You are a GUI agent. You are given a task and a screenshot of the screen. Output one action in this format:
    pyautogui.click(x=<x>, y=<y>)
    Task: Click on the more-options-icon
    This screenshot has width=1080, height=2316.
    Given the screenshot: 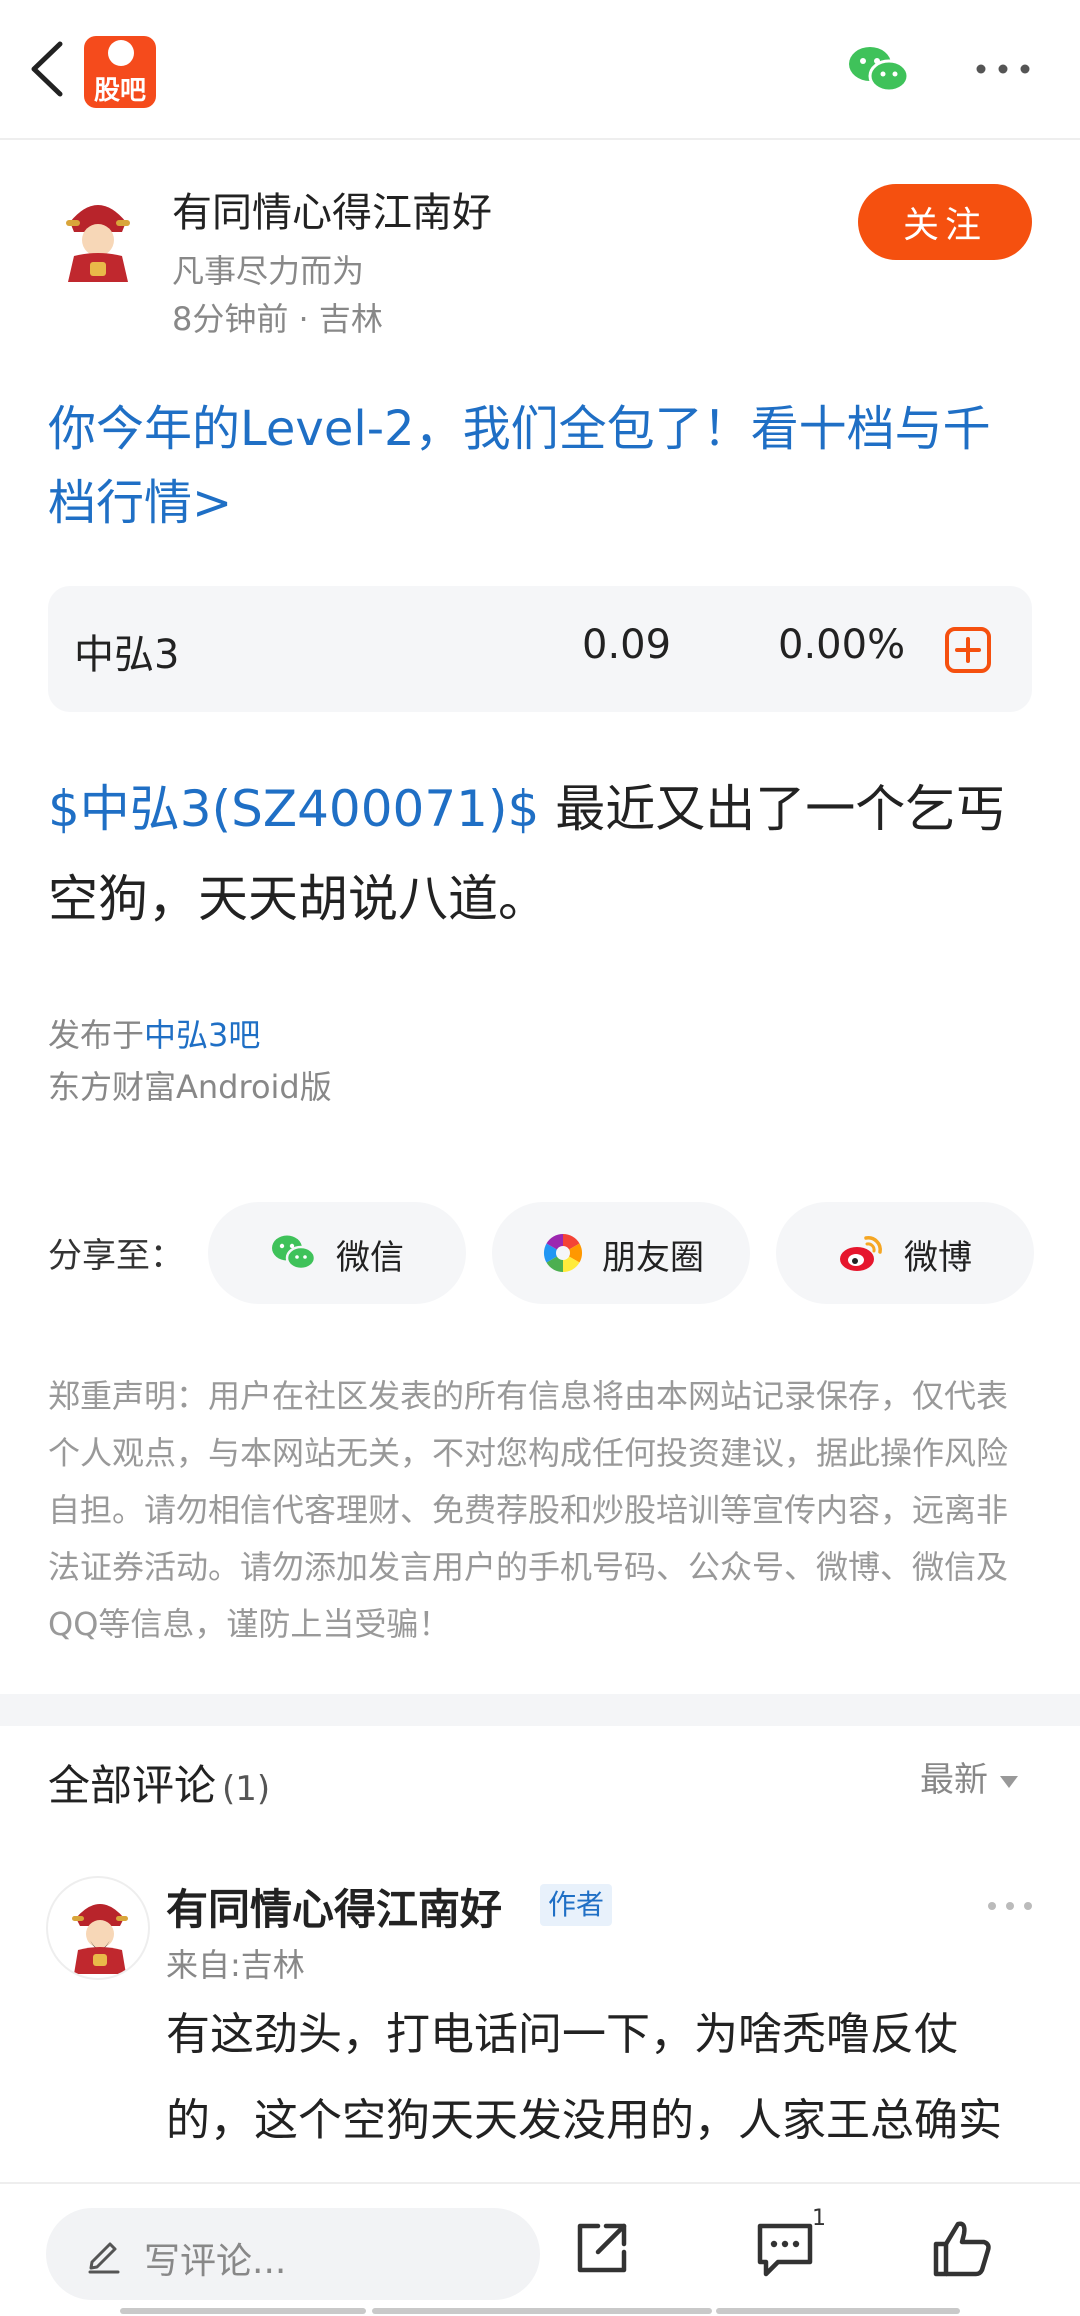 What is the action you would take?
    pyautogui.click(x=1003, y=69)
    